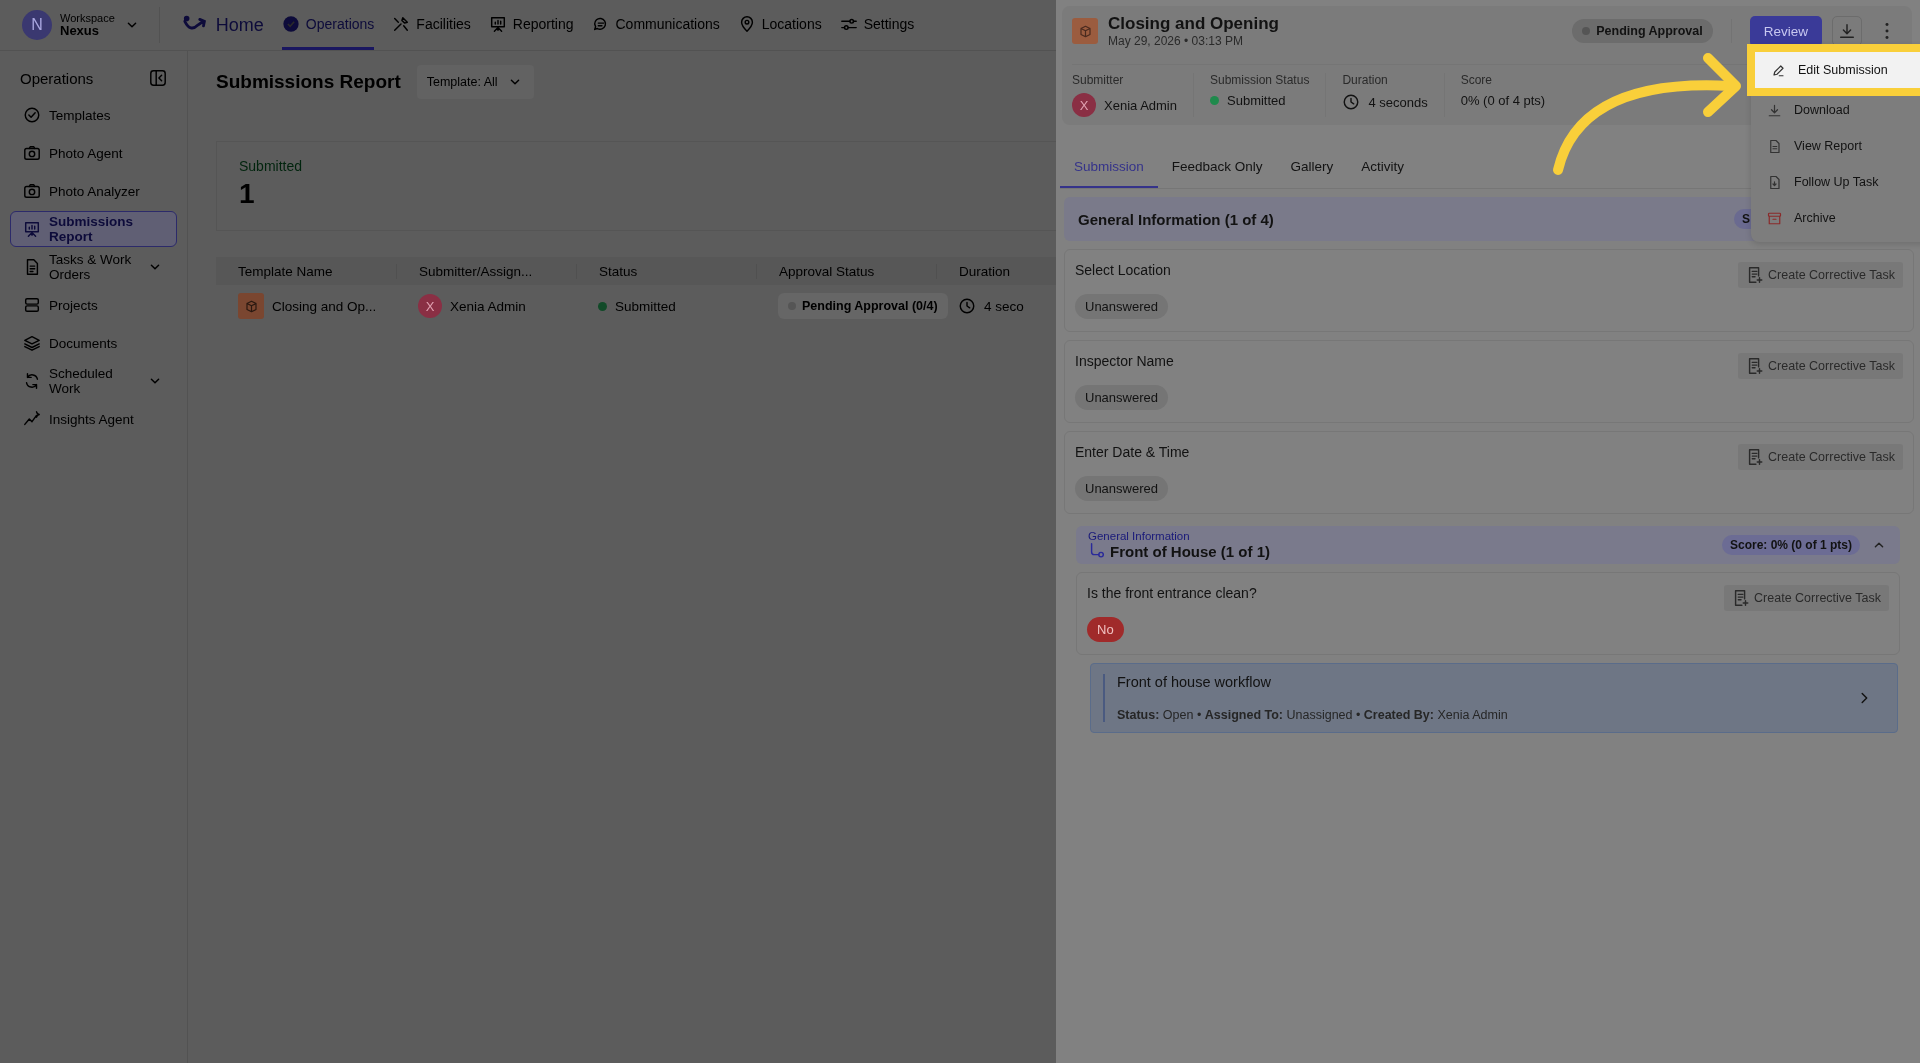  What do you see at coordinates (1887, 31) in the screenshot?
I see `more-icon` at bounding box center [1887, 31].